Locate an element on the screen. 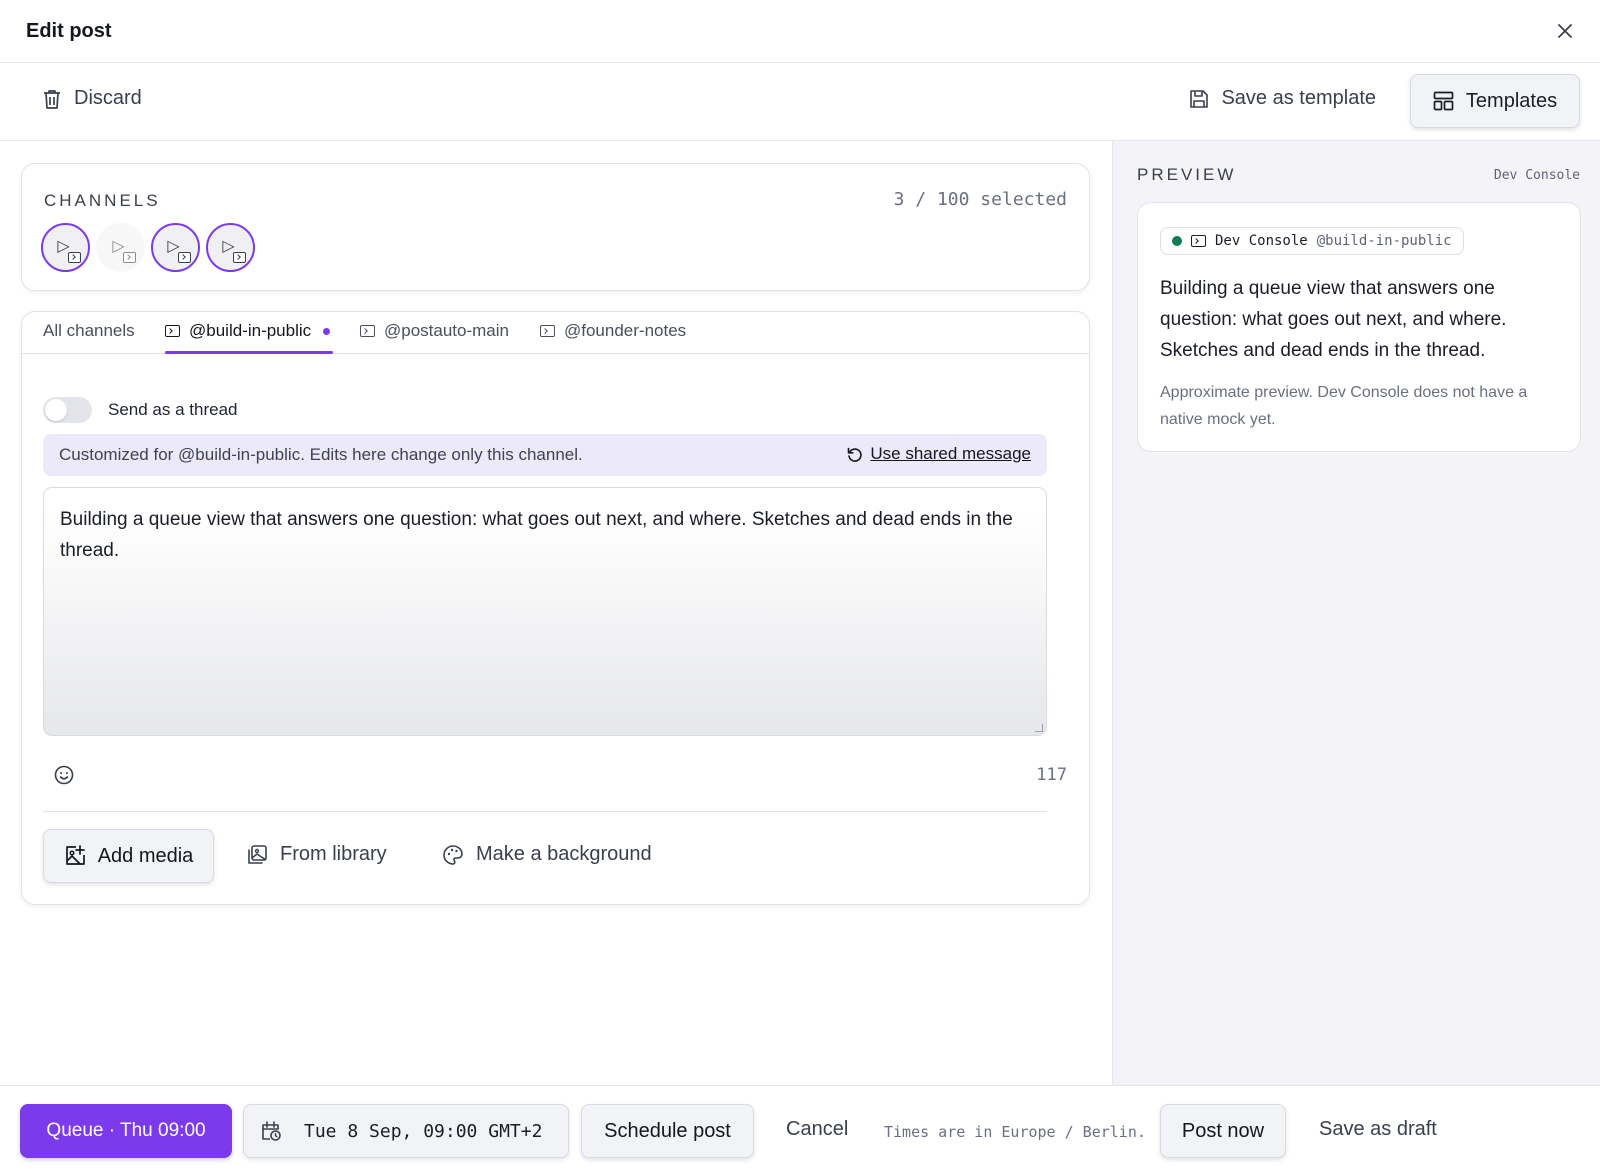 The image size is (1600, 1170). thread-toggle-row: Send as a thread is located at coordinates (140, 410).